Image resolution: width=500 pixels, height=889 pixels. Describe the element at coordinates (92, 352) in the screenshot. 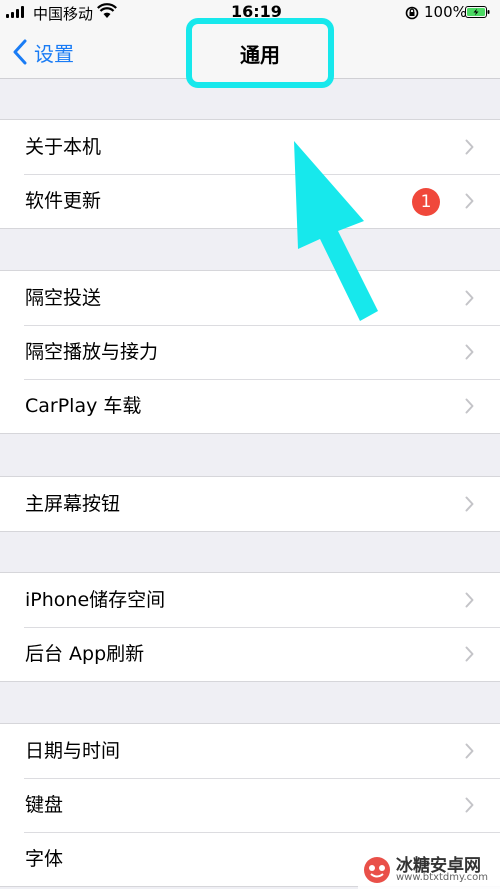

I see `row-label: 隔空播放与接力` at that location.